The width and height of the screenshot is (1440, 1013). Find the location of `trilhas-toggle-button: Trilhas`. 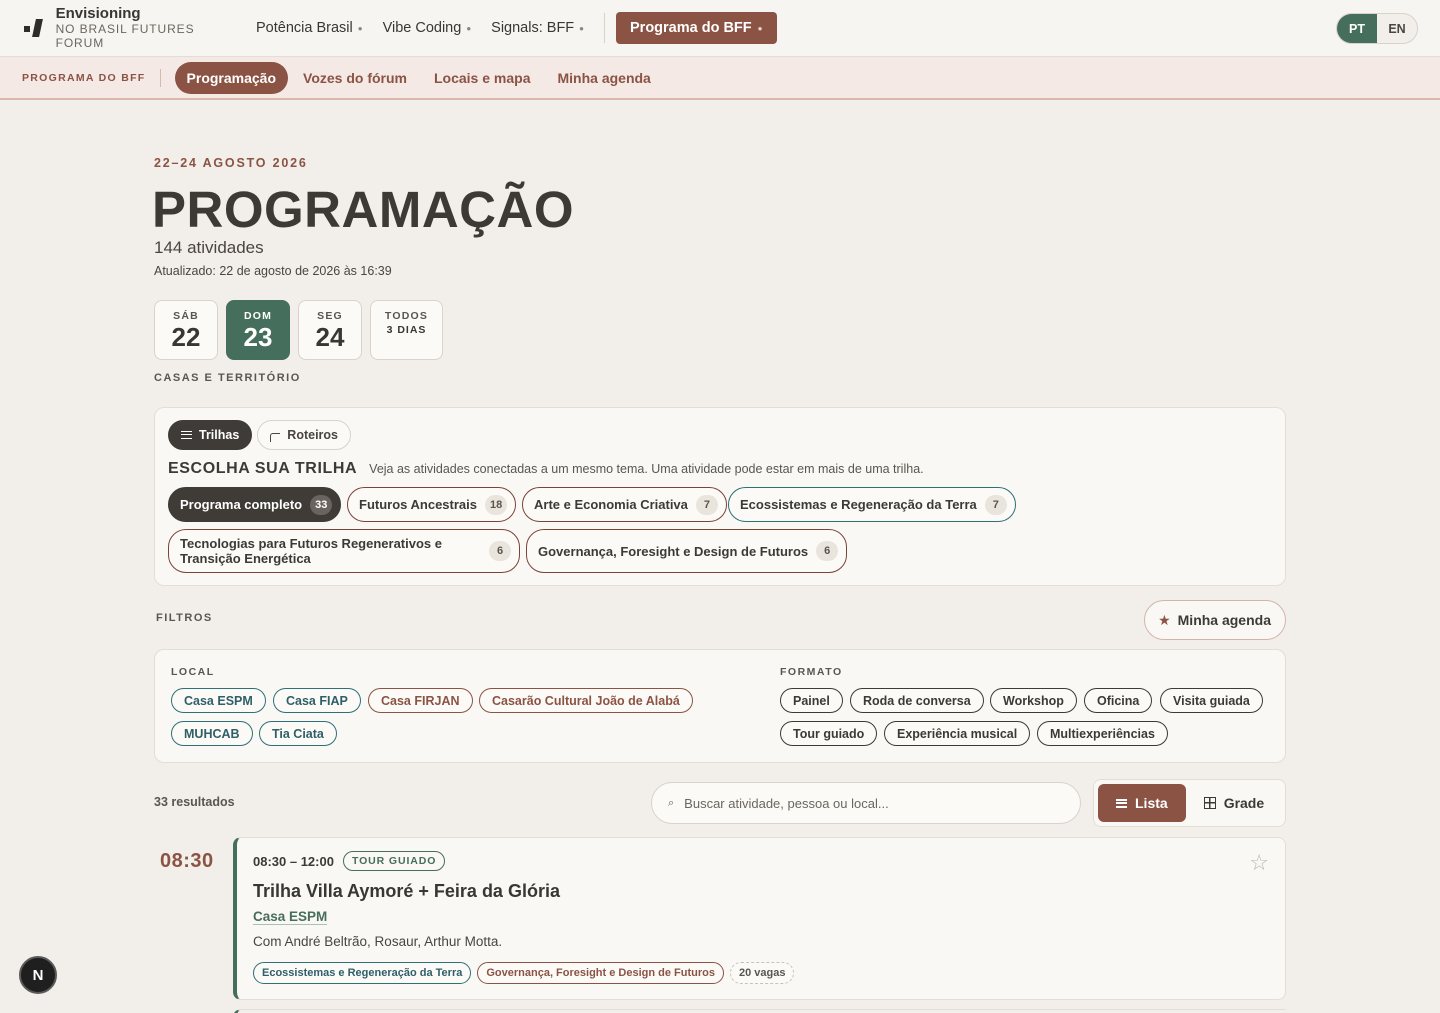

trilhas-toggle-button: Trilhas is located at coordinates (210, 435).